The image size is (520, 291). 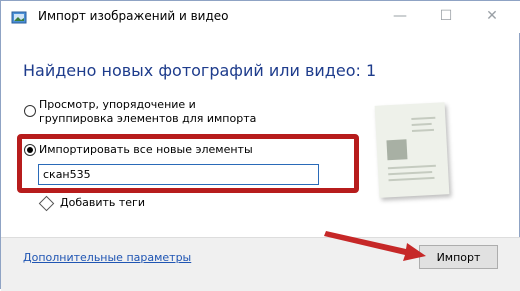 I want to click on review-option-radio, so click(x=30, y=111).